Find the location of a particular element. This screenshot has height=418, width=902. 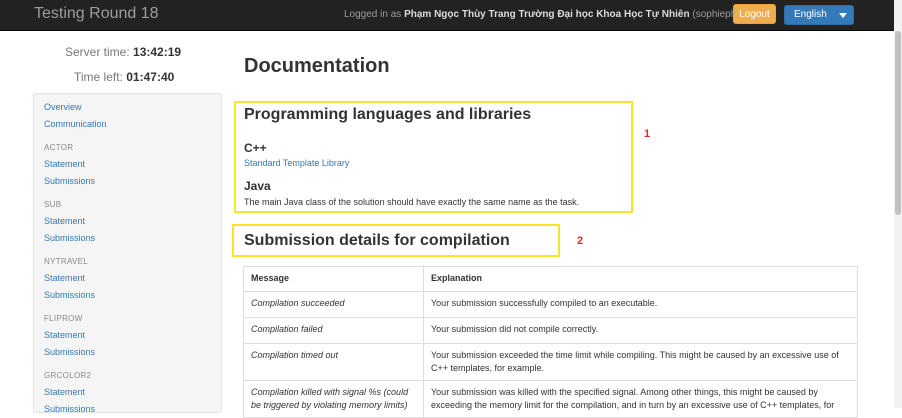

page-title: Documentation is located at coordinates (317, 66).